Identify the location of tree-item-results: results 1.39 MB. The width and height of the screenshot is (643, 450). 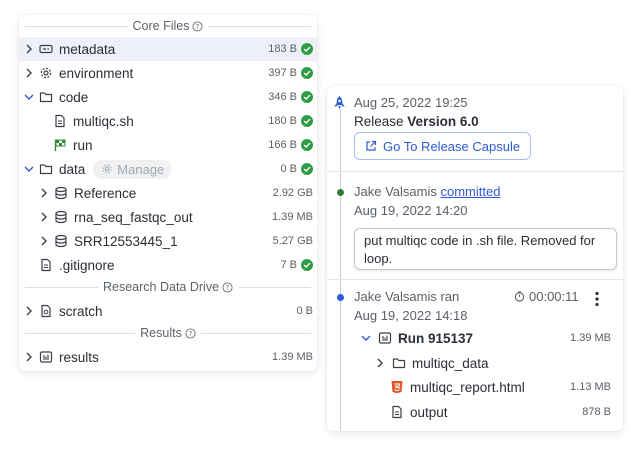
(168, 357).